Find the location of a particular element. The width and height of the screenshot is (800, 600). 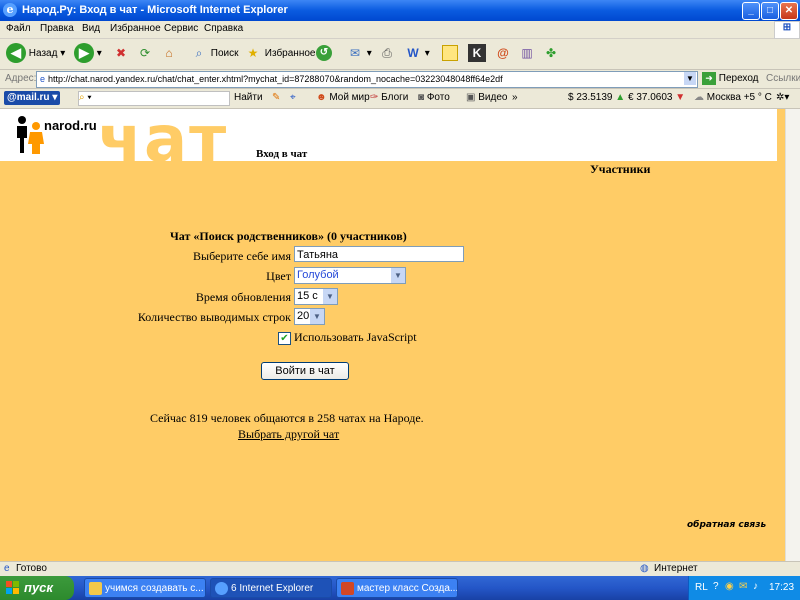

javascript-checkbox: ✔ is located at coordinates (284, 338).